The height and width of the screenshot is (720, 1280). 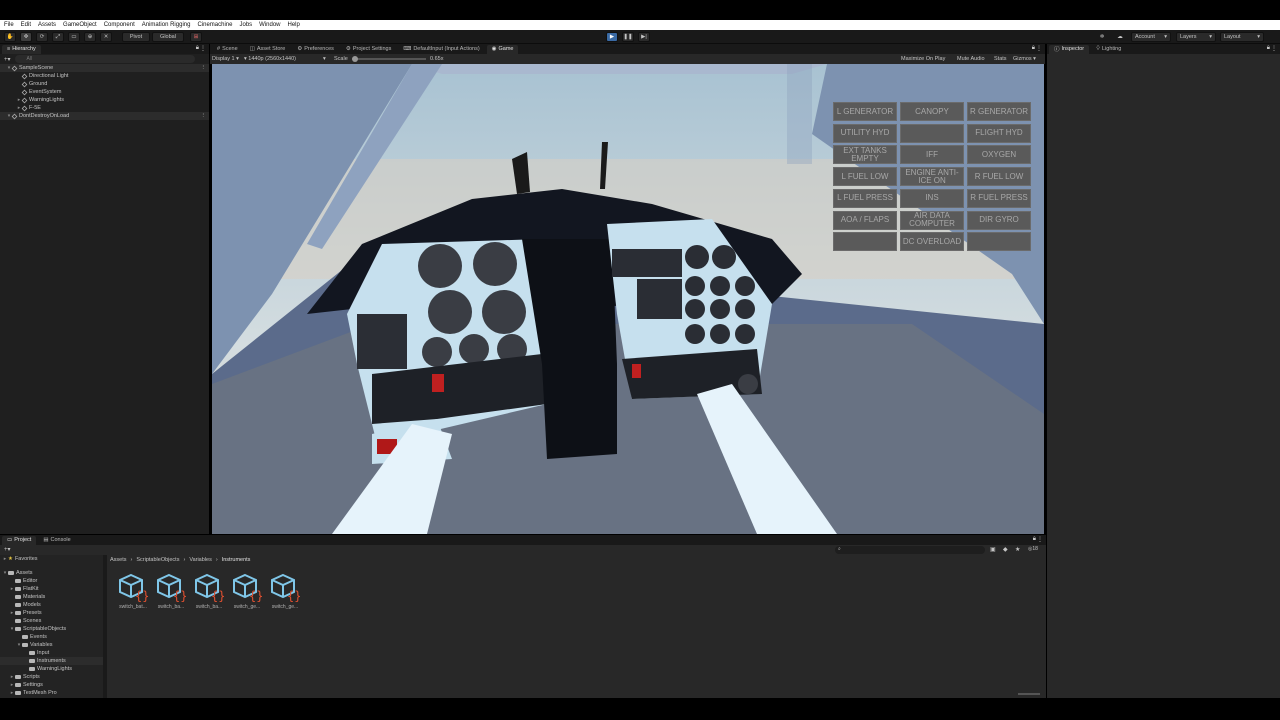 What do you see at coordinates (52, 605) in the screenshot?
I see `project-folder-row: Models` at bounding box center [52, 605].